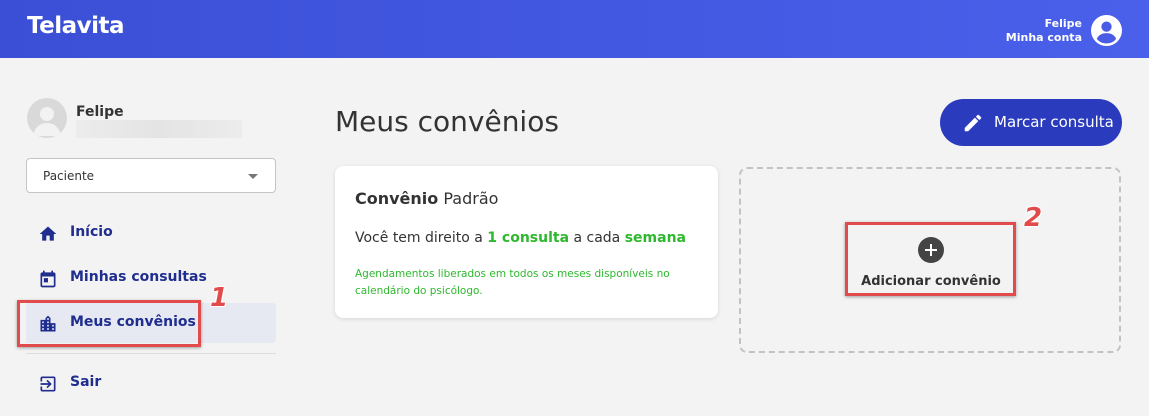 The width and height of the screenshot is (1149, 416). I want to click on convenio-title: Convênio Padrão, so click(426, 198).